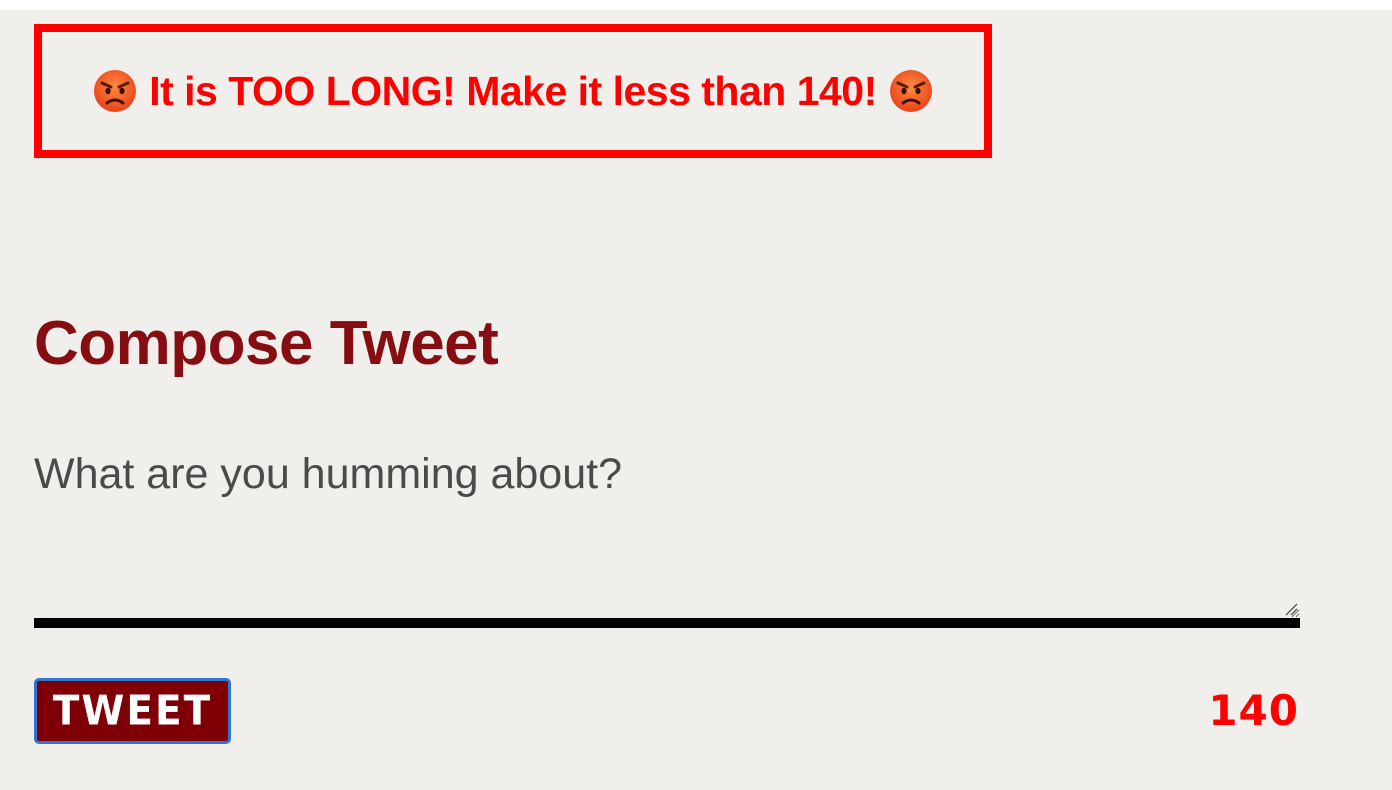 The height and width of the screenshot is (790, 1392). I want to click on error-alert: It is TOO LONG! Make it less than 140!, so click(513, 91).